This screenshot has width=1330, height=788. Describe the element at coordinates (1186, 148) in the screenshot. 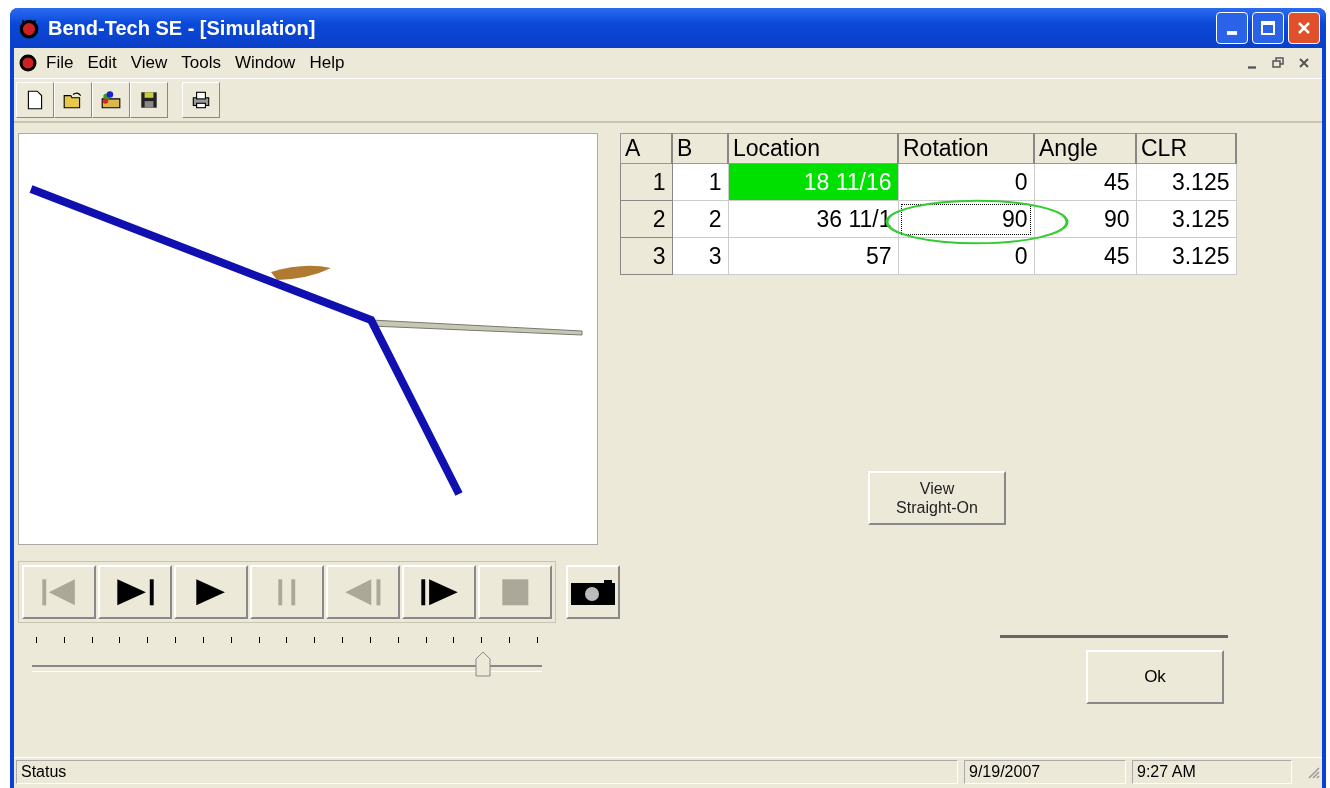

I see `column-header: CLR` at that location.